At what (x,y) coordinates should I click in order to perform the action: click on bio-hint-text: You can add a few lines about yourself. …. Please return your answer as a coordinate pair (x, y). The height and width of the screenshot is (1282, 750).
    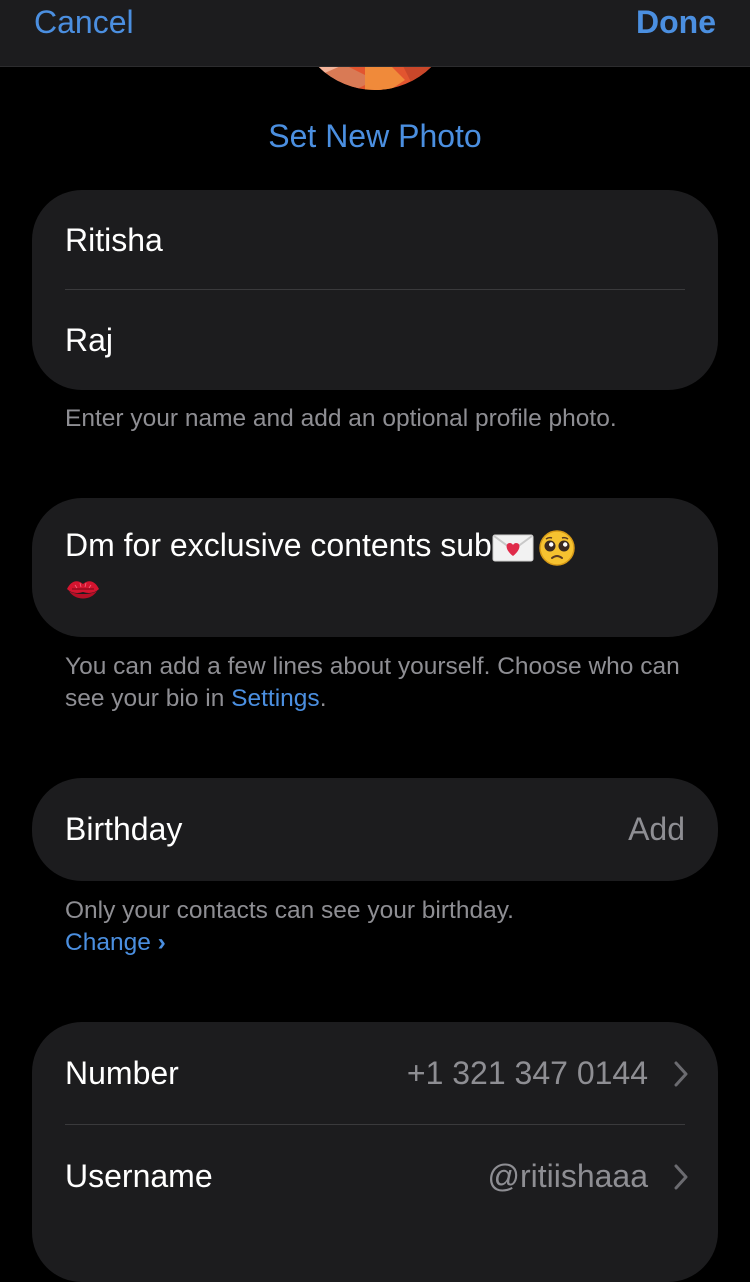
    Looking at the image, I should click on (372, 682).